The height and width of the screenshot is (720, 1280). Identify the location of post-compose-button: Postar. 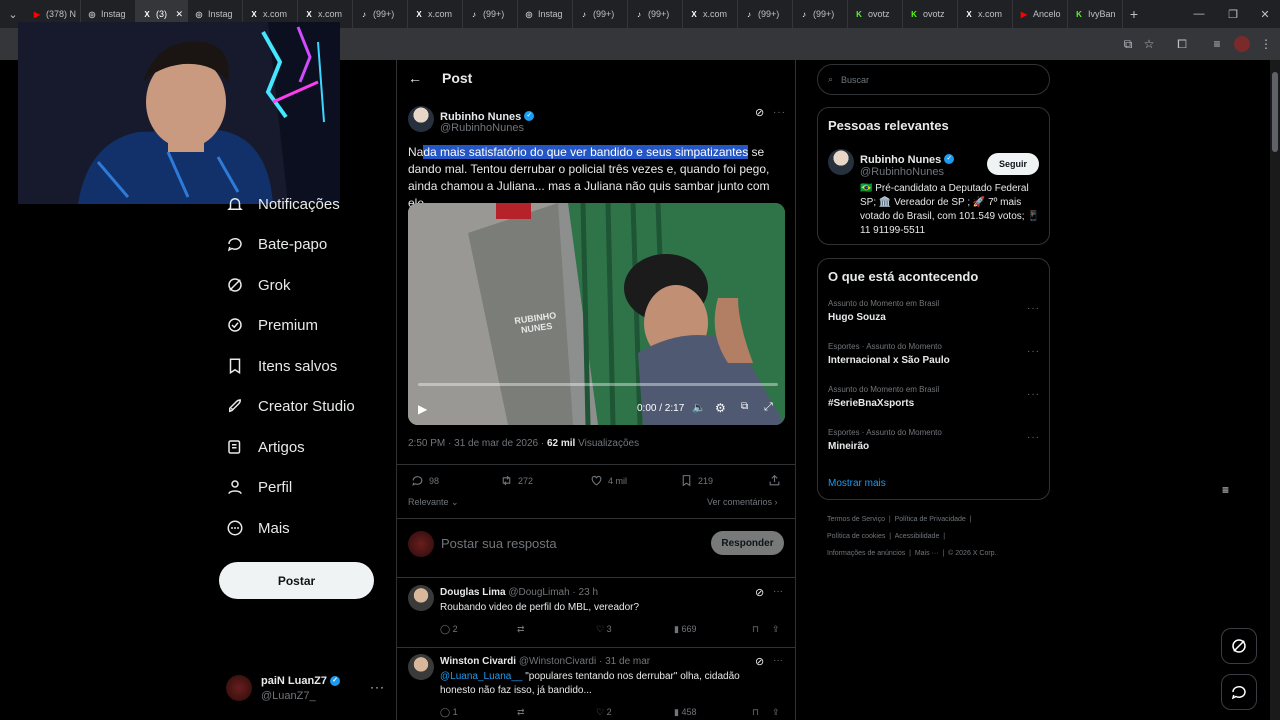
(296, 580).